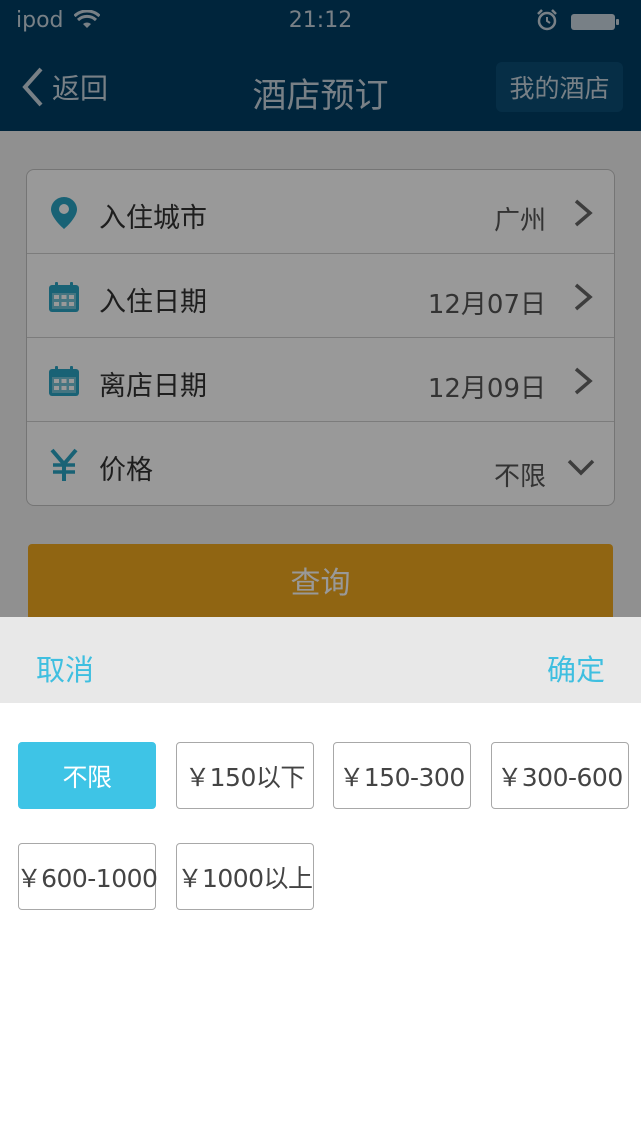  What do you see at coordinates (560, 775) in the screenshot?
I see `price-option: ￥300-600` at bounding box center [560, 775].